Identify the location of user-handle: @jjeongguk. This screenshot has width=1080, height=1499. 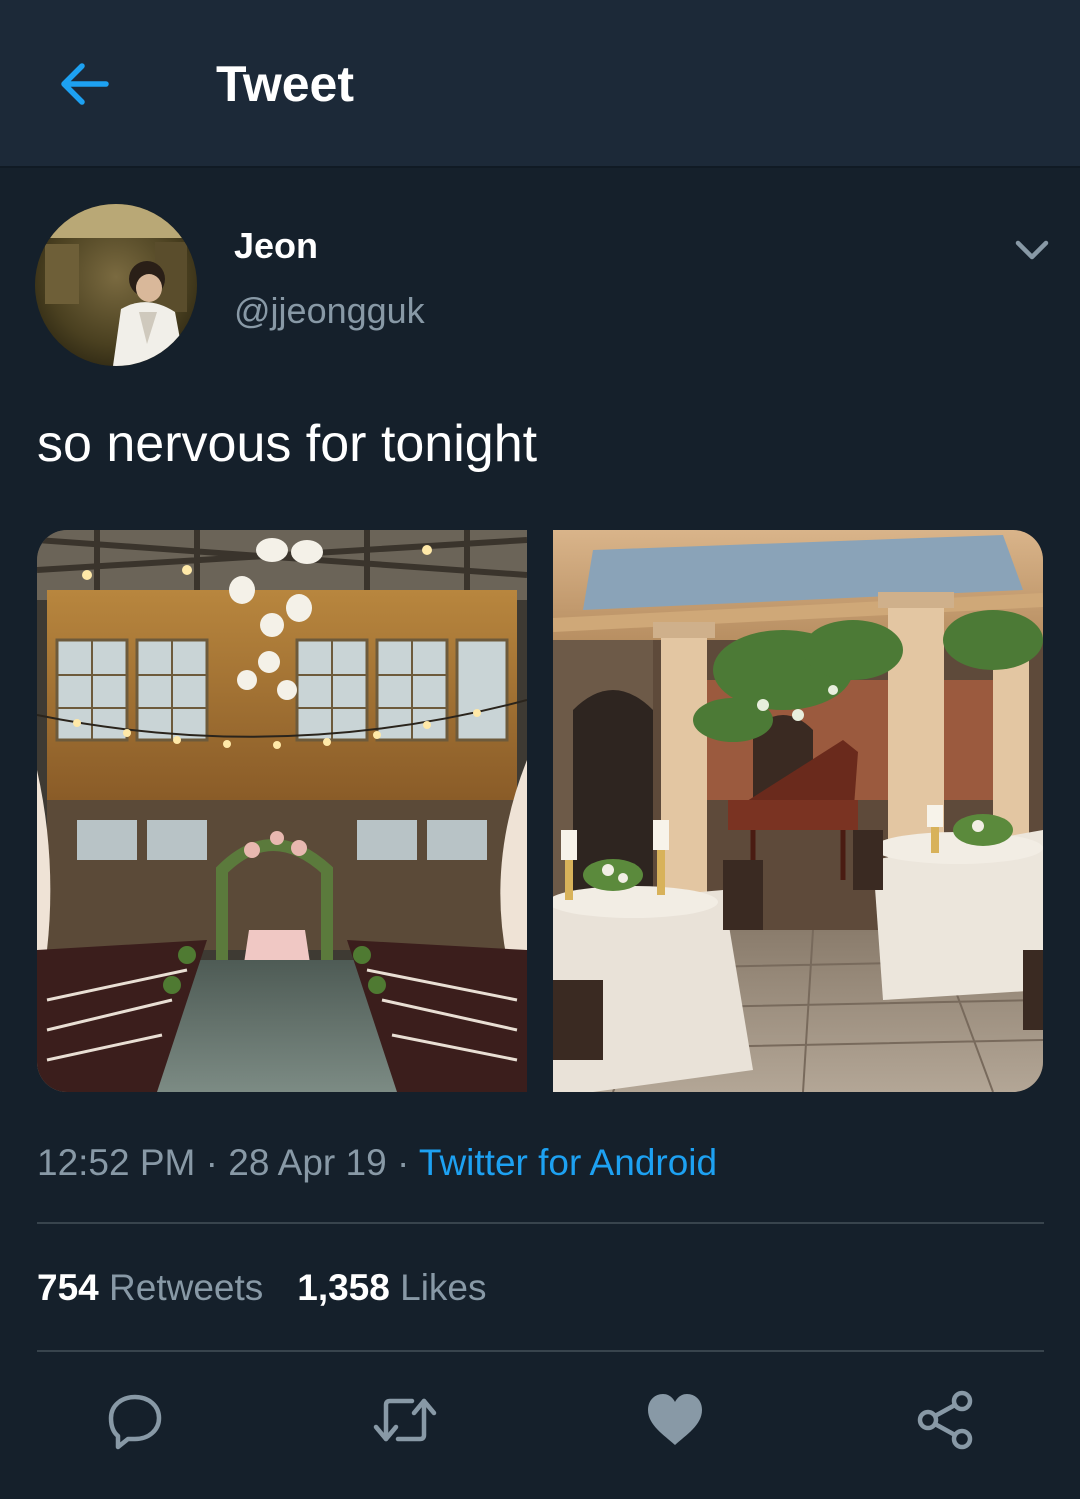
(329, 311).